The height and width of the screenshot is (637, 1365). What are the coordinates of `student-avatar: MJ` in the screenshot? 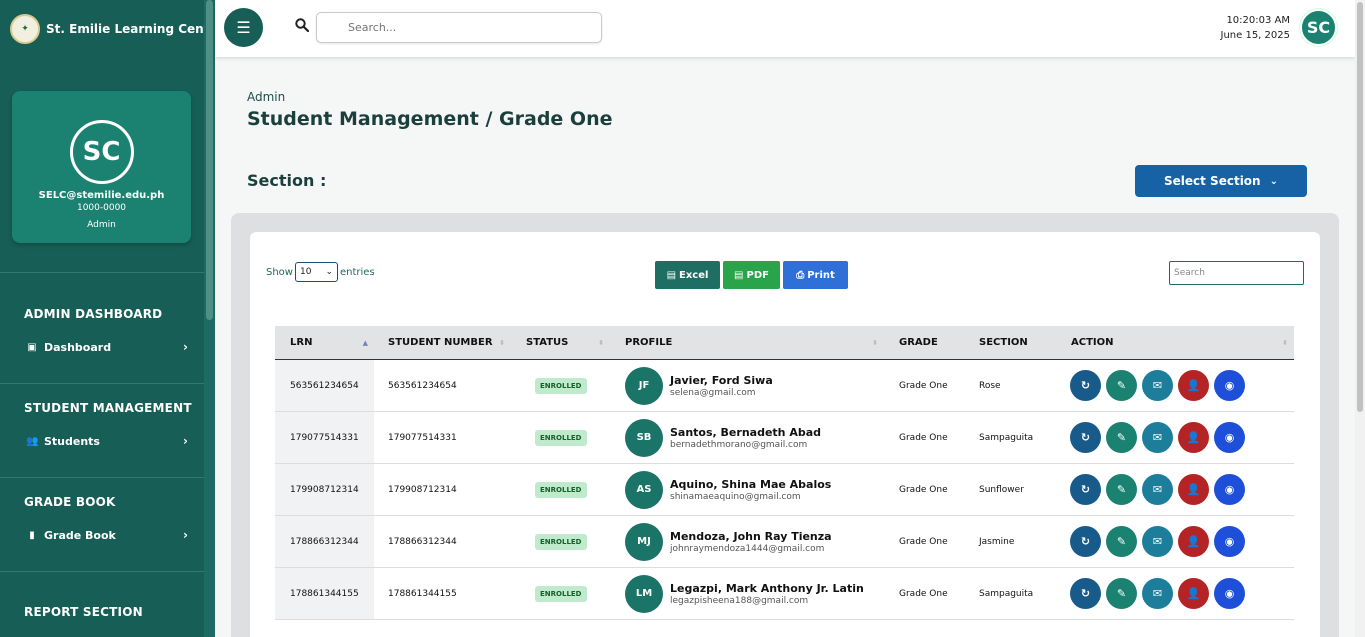 It's located at (644, 541).